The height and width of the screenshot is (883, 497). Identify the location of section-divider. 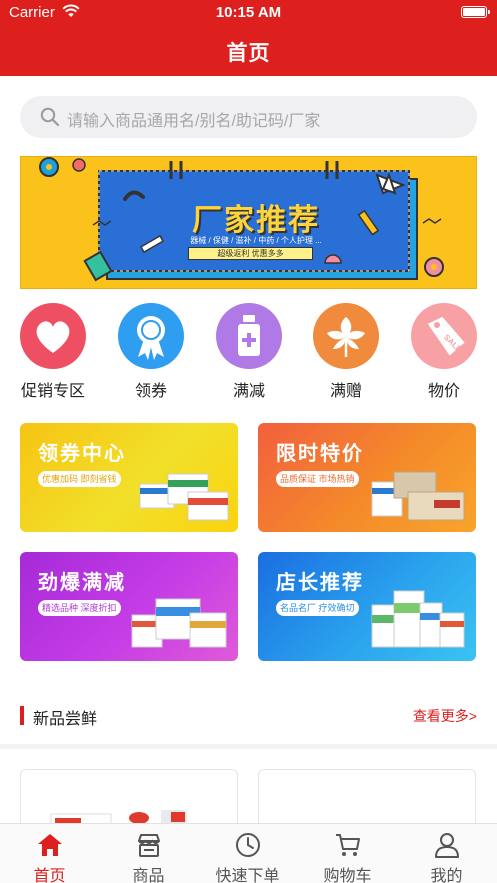
(248, 746).